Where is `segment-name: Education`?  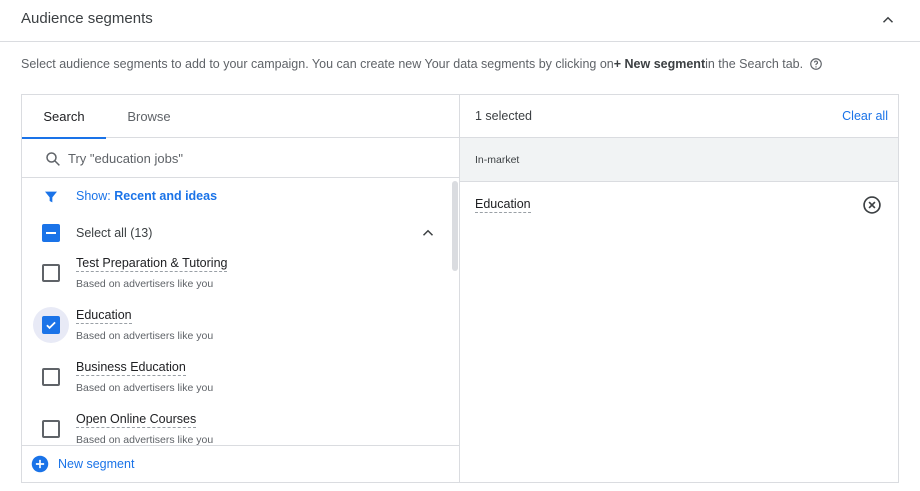 segment-name: Education is located at coordinates (104, 316).